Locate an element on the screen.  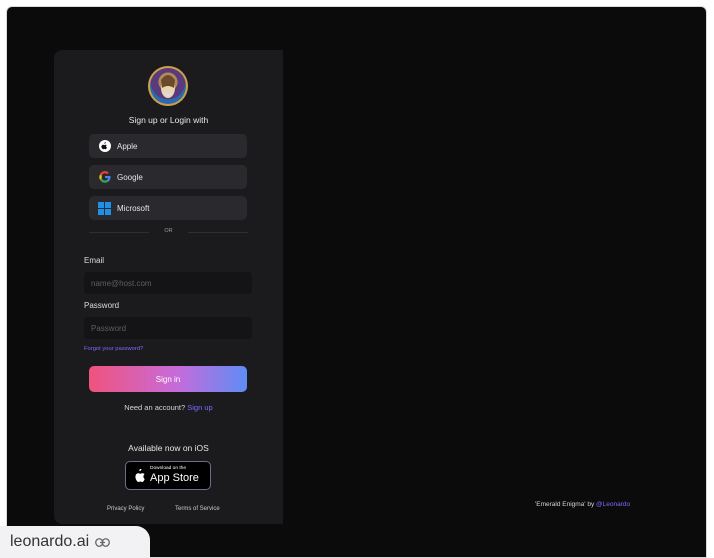
password-field: Password is located at coordinates (168, 328).